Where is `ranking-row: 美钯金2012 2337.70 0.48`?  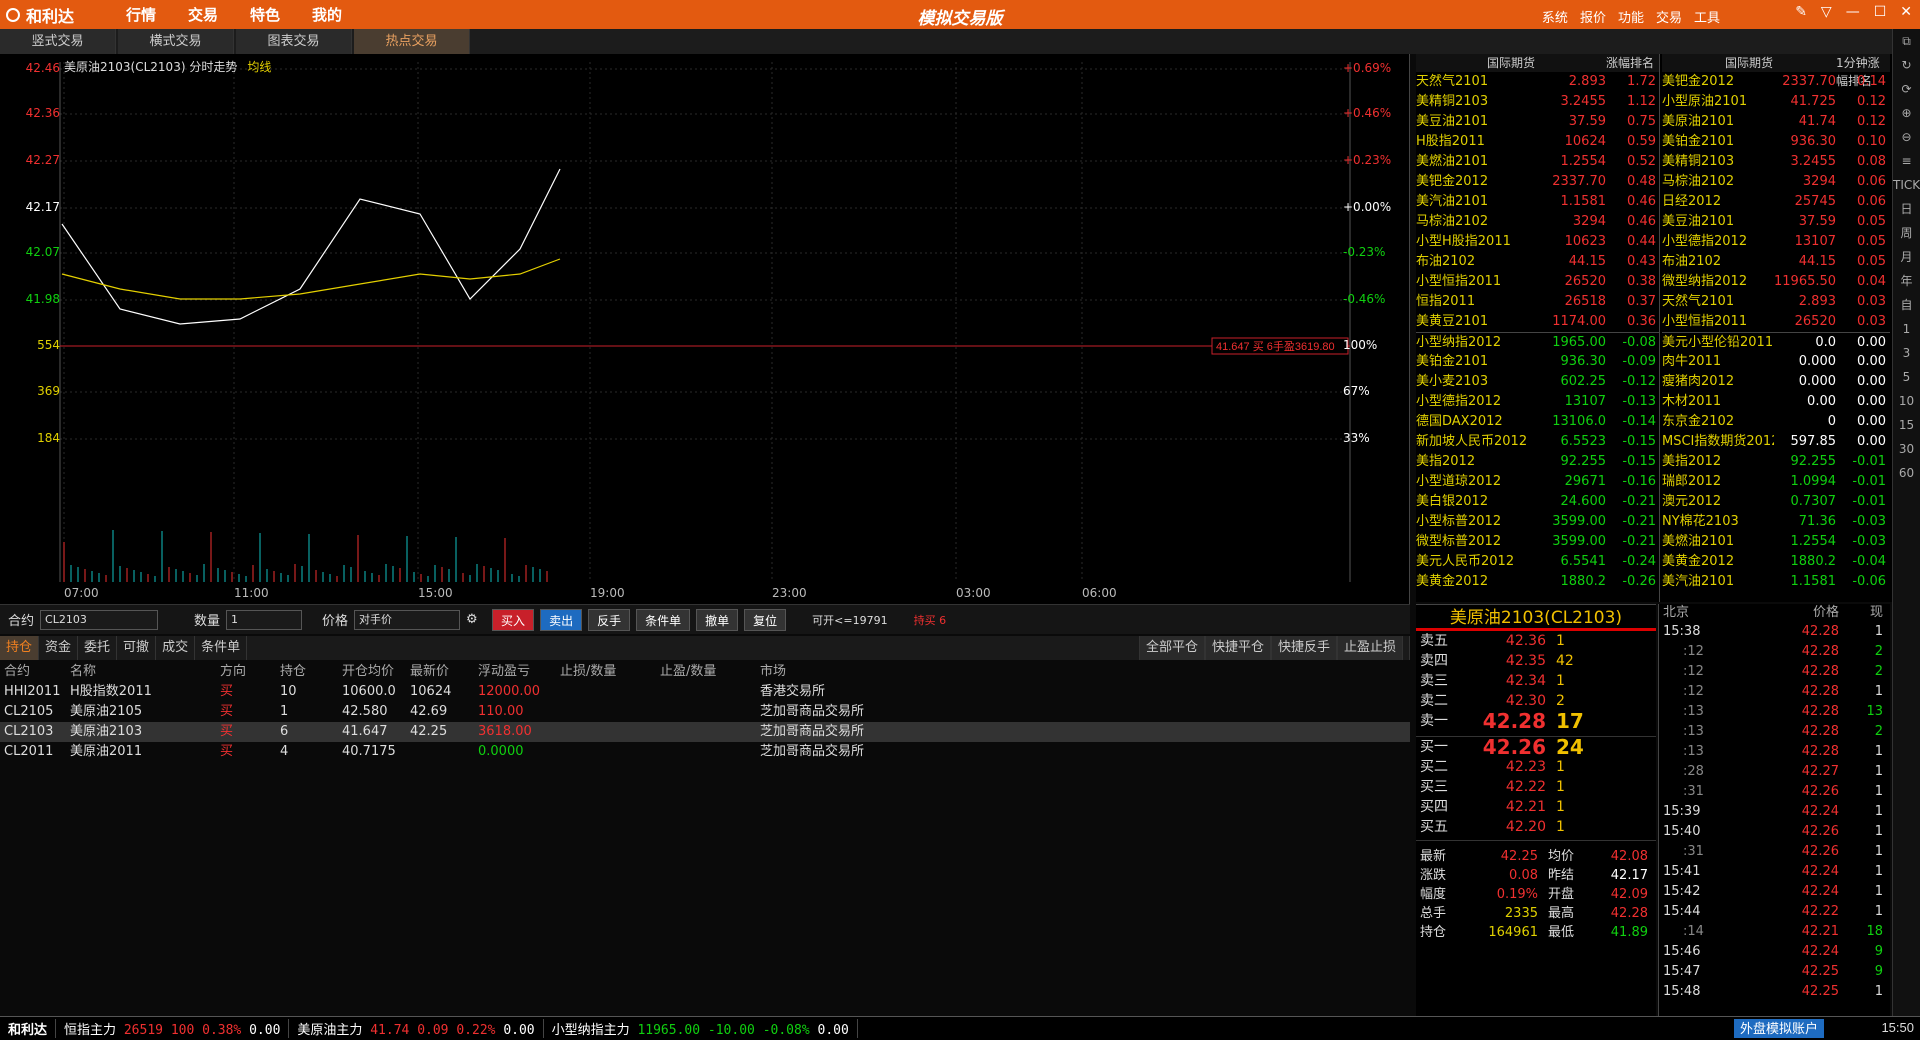 ranking-row: 美钯金2012 2337.70 0.48 is located at coordinates (1537, 182).